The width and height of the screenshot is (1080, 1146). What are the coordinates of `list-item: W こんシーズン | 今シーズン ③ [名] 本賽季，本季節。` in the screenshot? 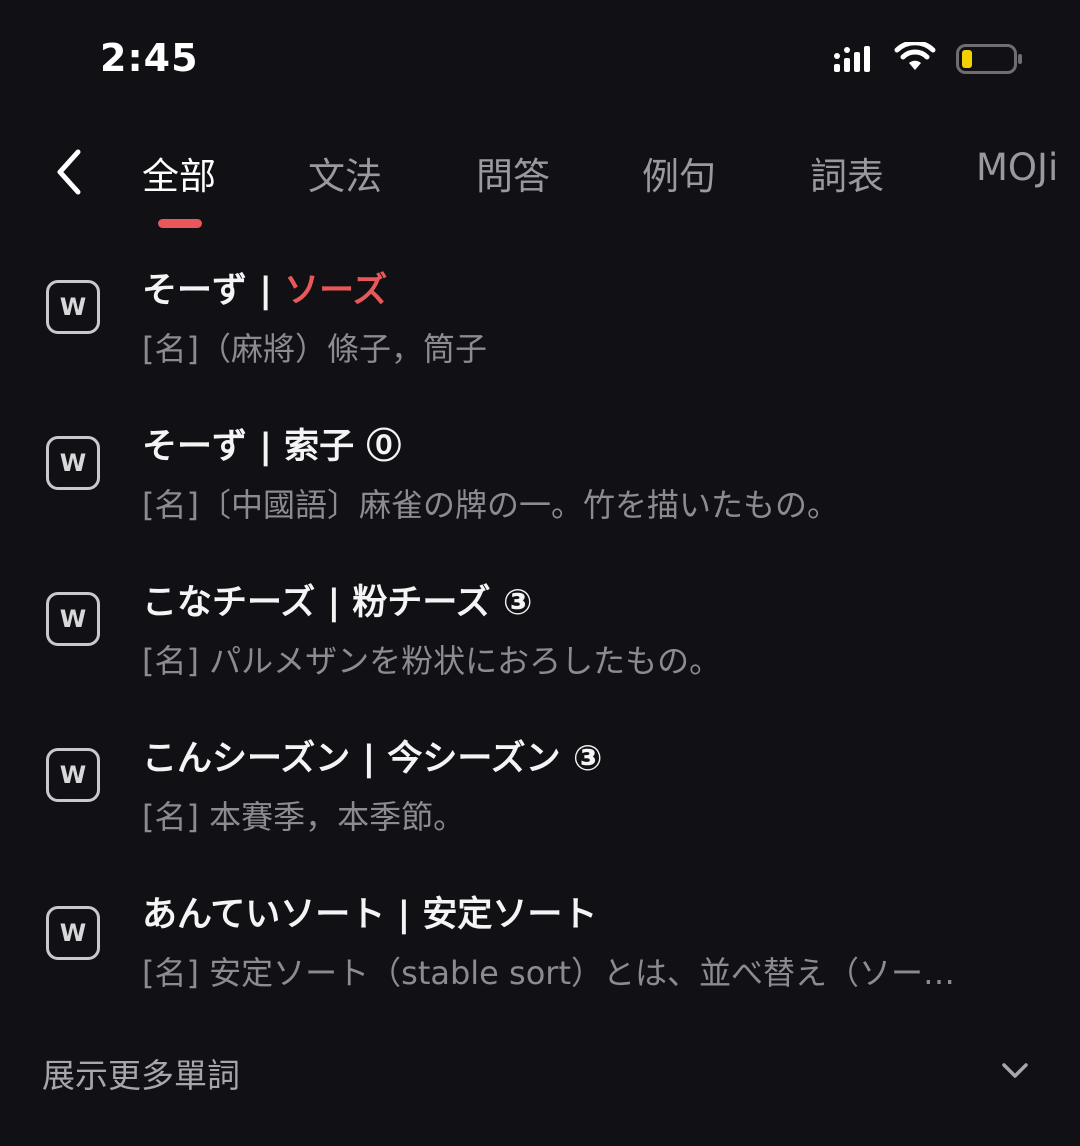 It's located at (540, 800).